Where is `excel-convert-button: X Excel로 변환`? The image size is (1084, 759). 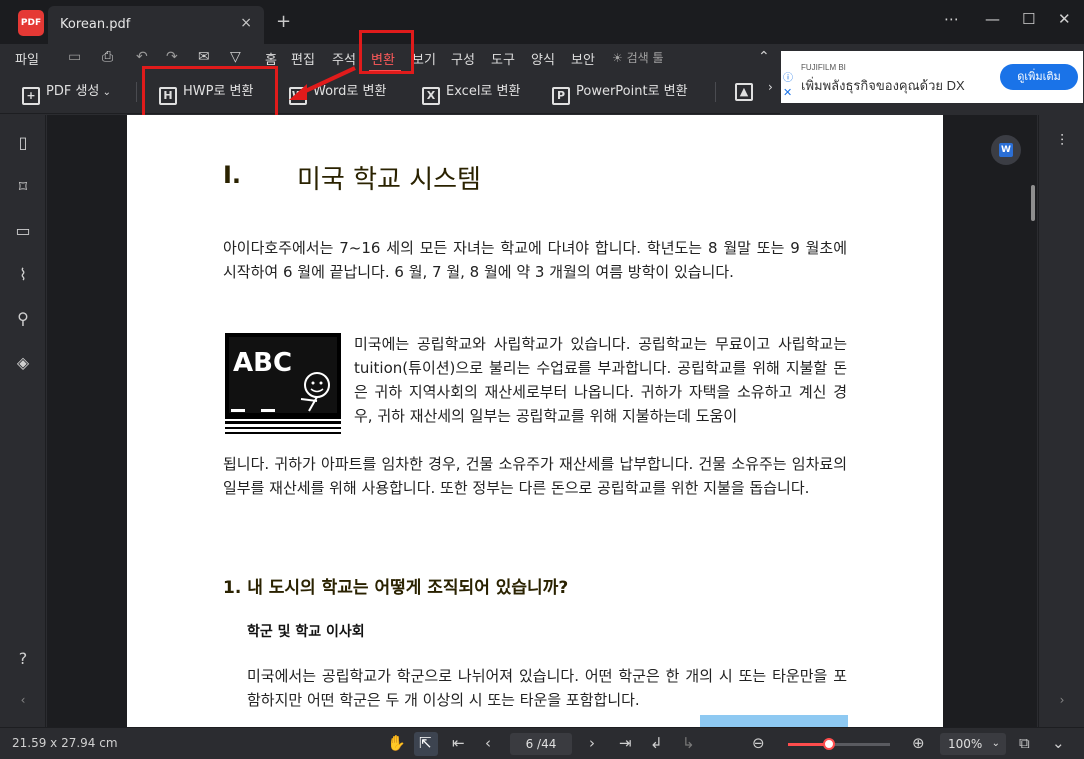 excel-convert-button: X Excel로 변환 is located at coordinates (471, 92).